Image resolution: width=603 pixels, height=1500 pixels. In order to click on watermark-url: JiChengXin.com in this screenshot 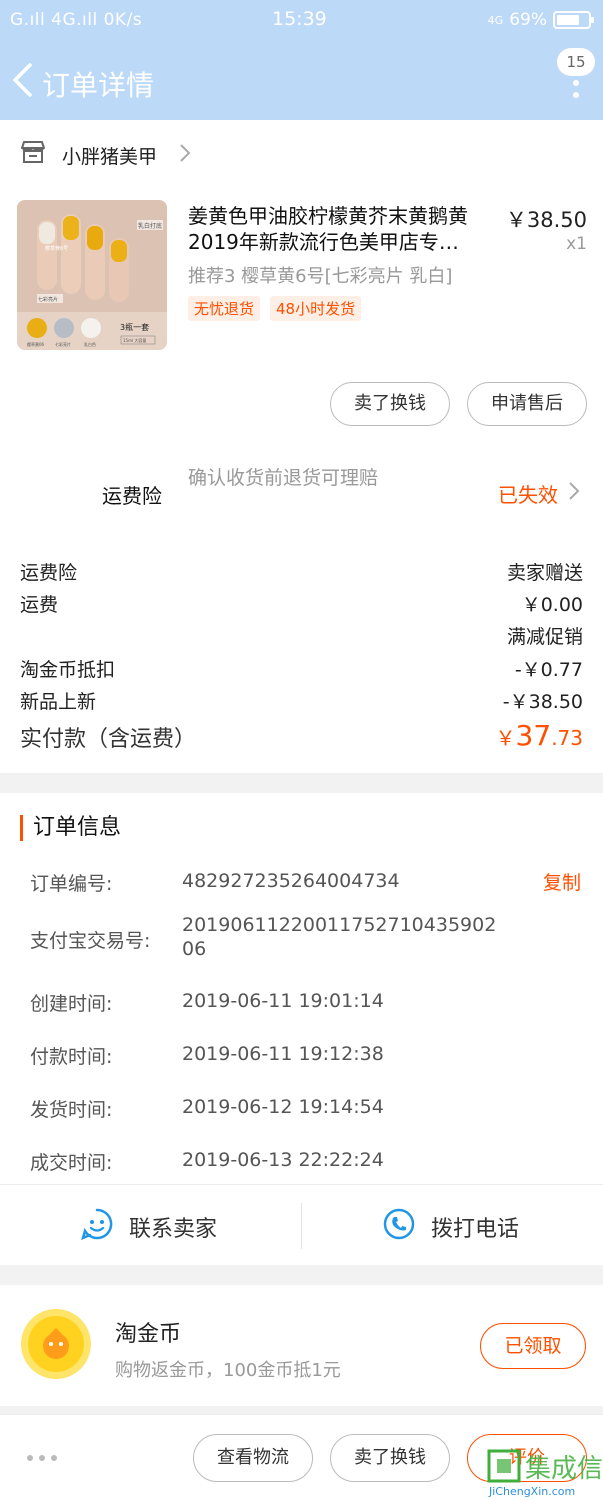, I will do `click(531, 1491)`.